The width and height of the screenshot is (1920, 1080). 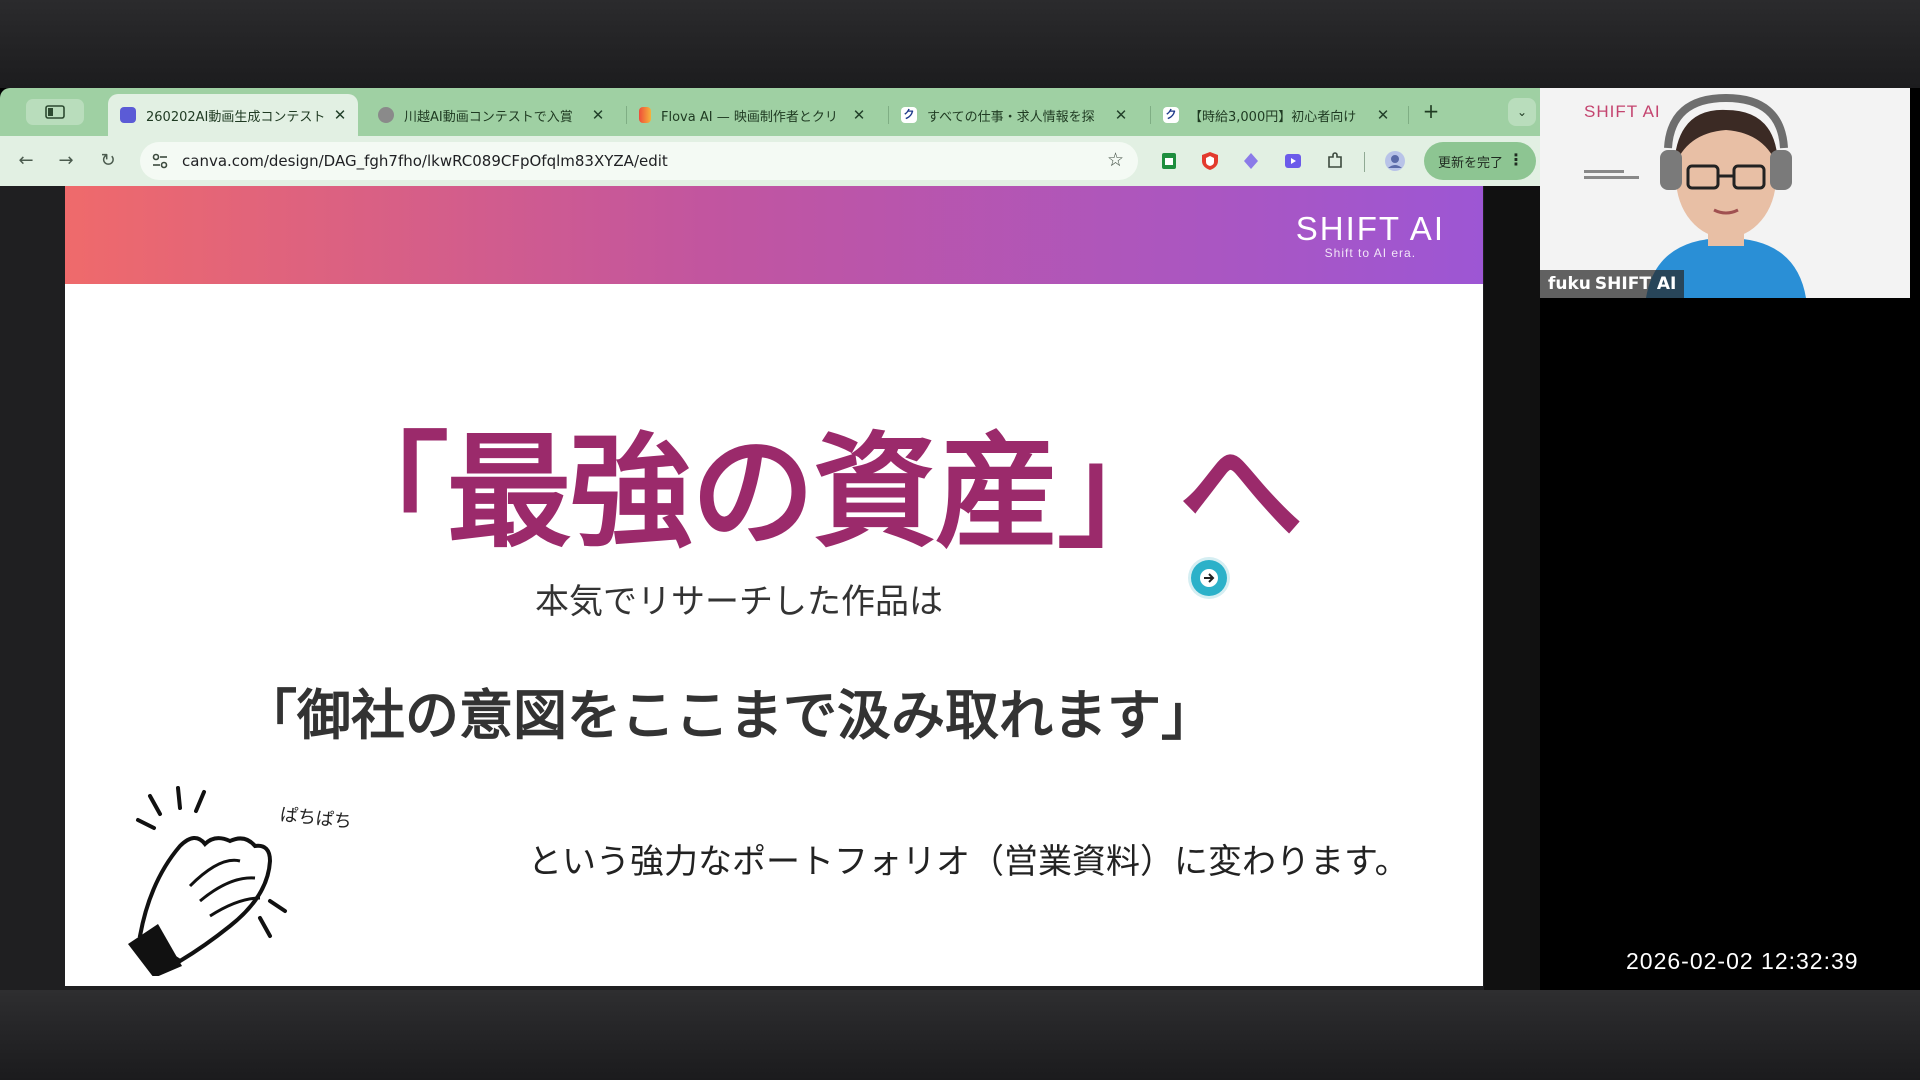 What do you see at coordinates (1512, 588) in the screenshot?
I see `canvas-side-strip` at bounding box center [1512, 588].